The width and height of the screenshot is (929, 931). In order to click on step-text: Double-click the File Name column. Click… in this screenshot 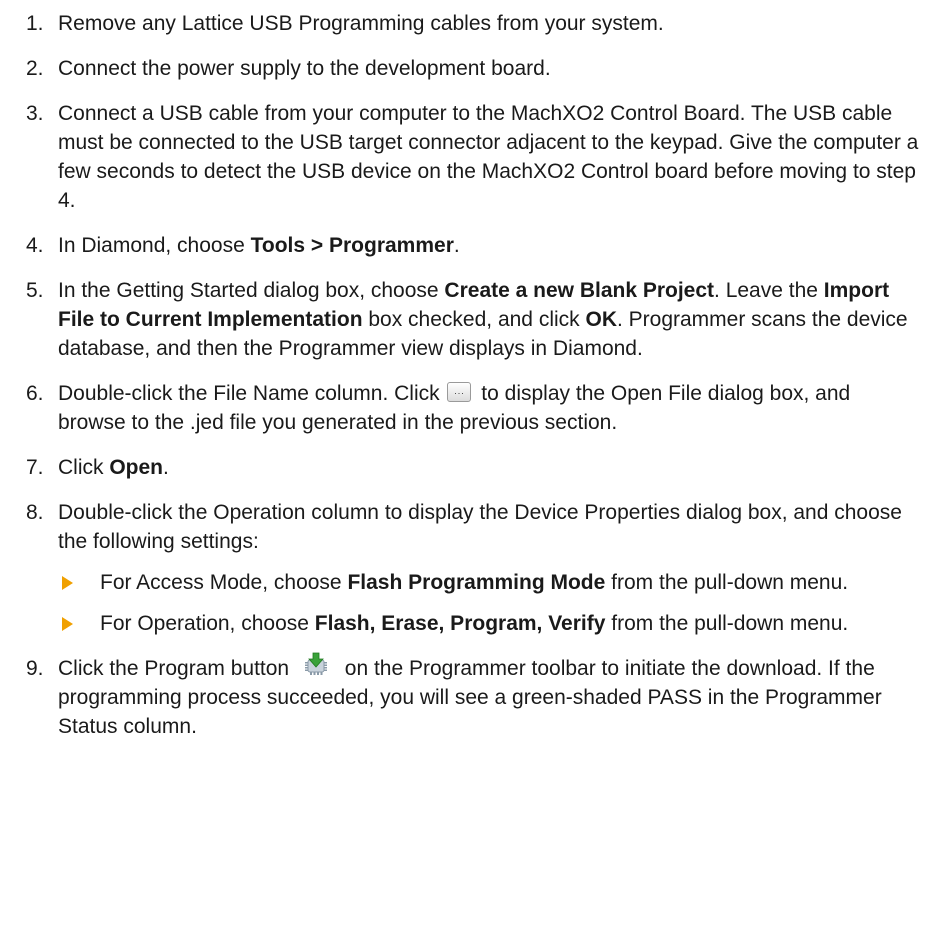, I will do `click(488, 408)`.